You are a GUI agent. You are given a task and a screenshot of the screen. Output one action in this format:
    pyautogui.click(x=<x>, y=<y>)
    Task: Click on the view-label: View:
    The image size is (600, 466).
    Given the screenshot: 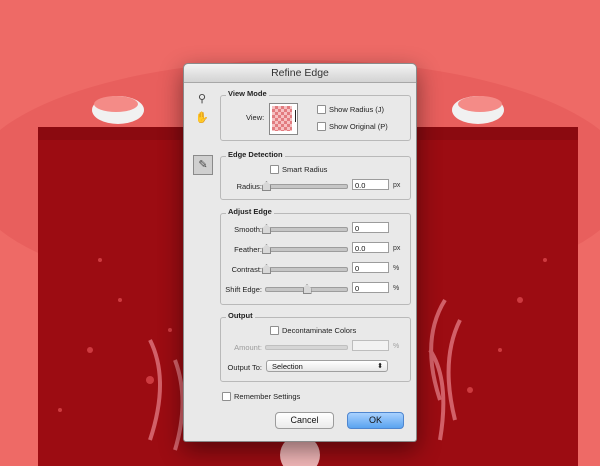 What is the action you would take?
    pyautogui.click(x=255, y=117)
    